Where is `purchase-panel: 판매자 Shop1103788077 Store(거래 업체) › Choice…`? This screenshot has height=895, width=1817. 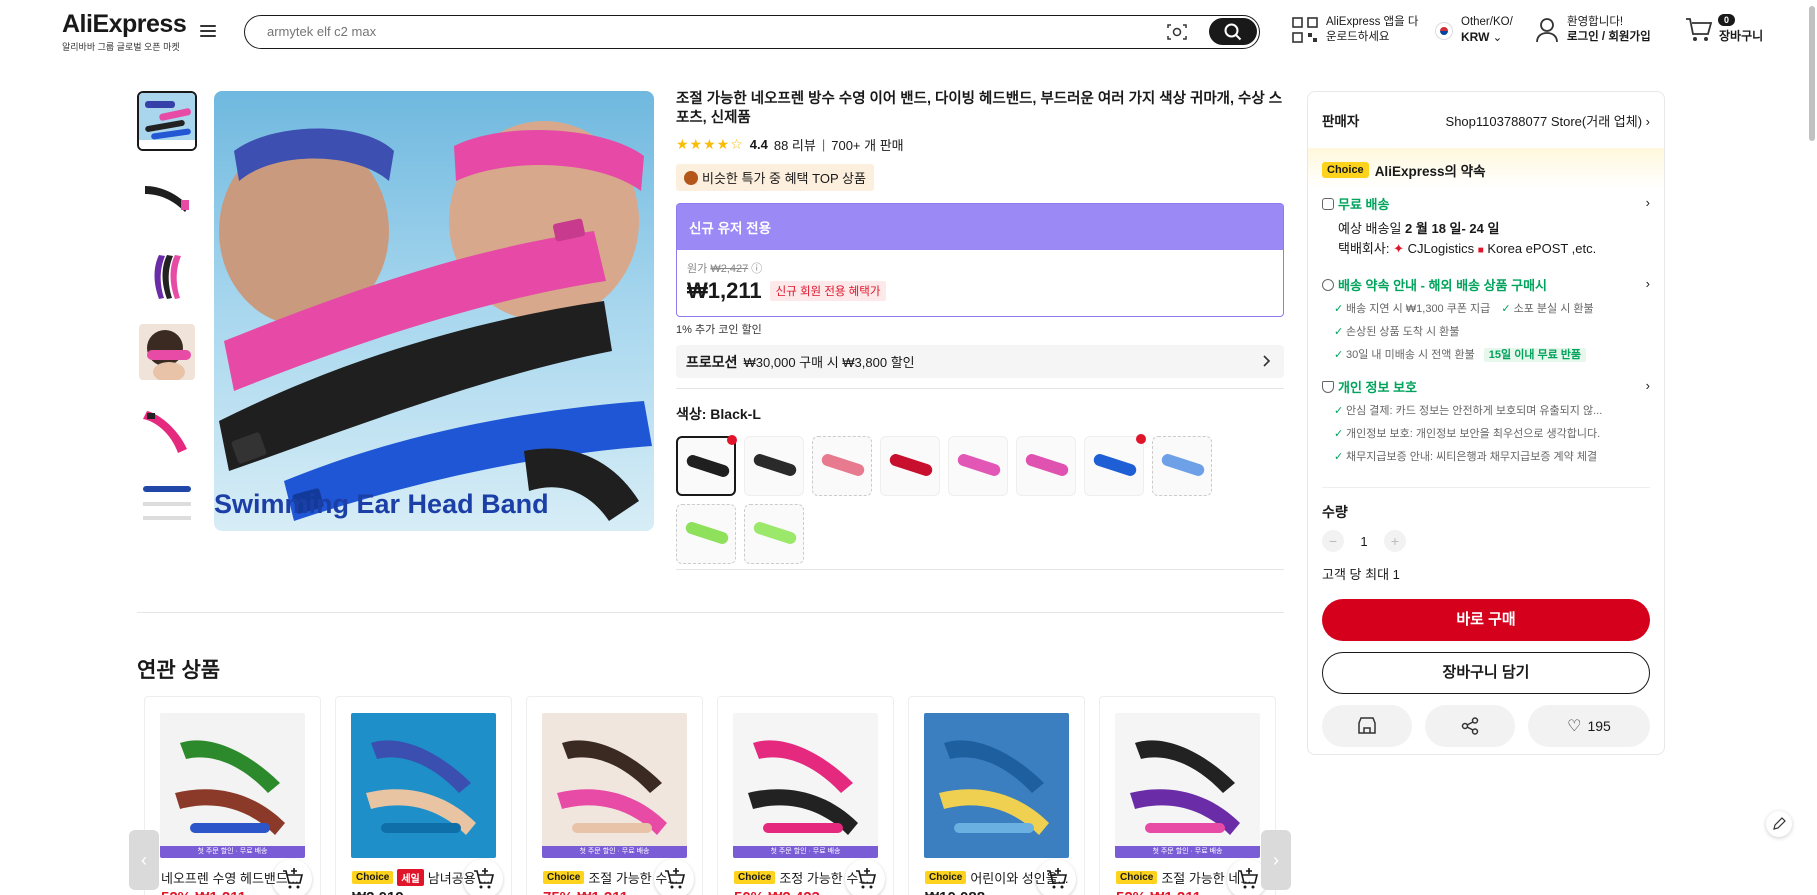 purchase-panel: 판매자 Shop1103788077 Store(거래 업체) › Choice… is located at coordinates (1486, 423).